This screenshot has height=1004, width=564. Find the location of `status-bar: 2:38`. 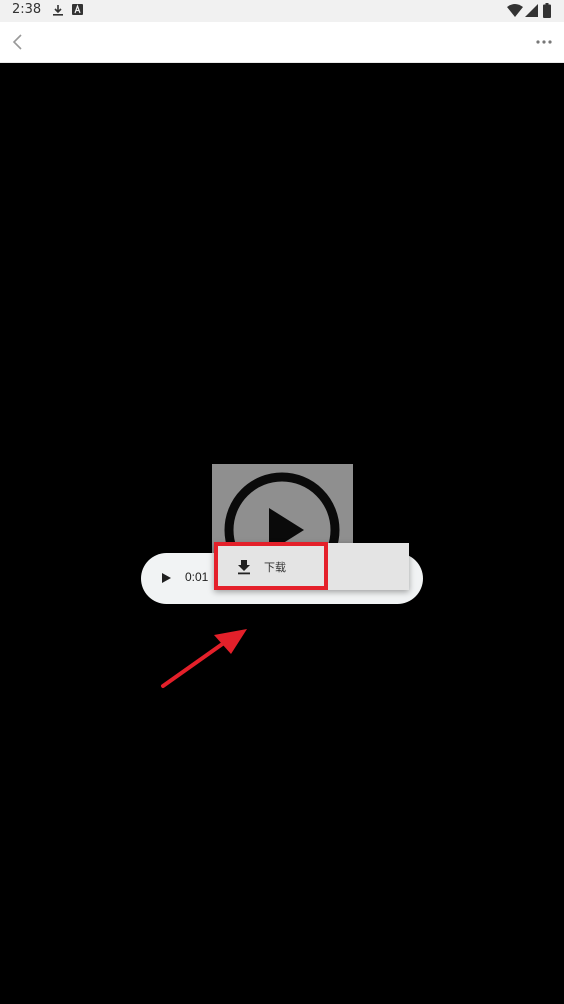

status-bar: 2:38 is located at coordinates (282, 11).